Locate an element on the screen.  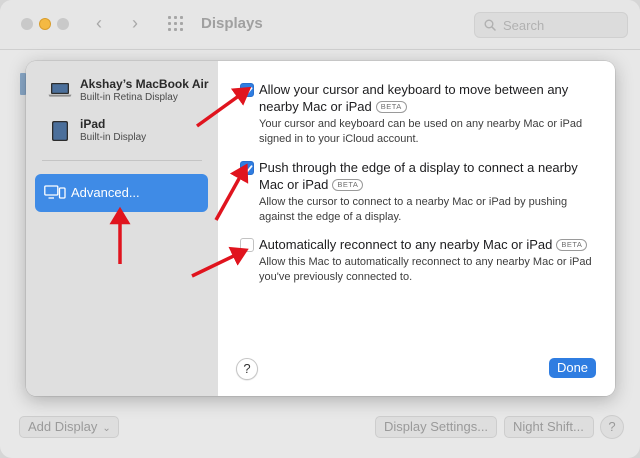
show-all-grid-icon is located at coordinates (177, 24).